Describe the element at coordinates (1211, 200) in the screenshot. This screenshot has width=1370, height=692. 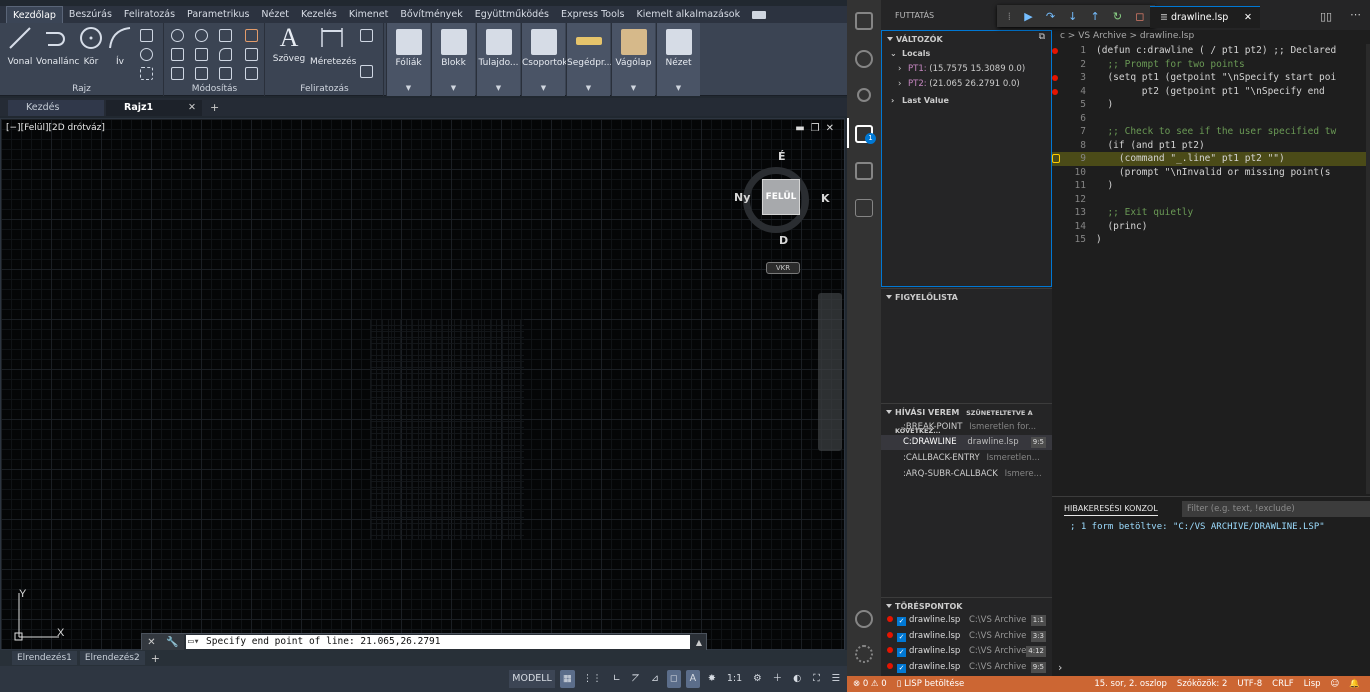
I see `code-line: 12` at that location.